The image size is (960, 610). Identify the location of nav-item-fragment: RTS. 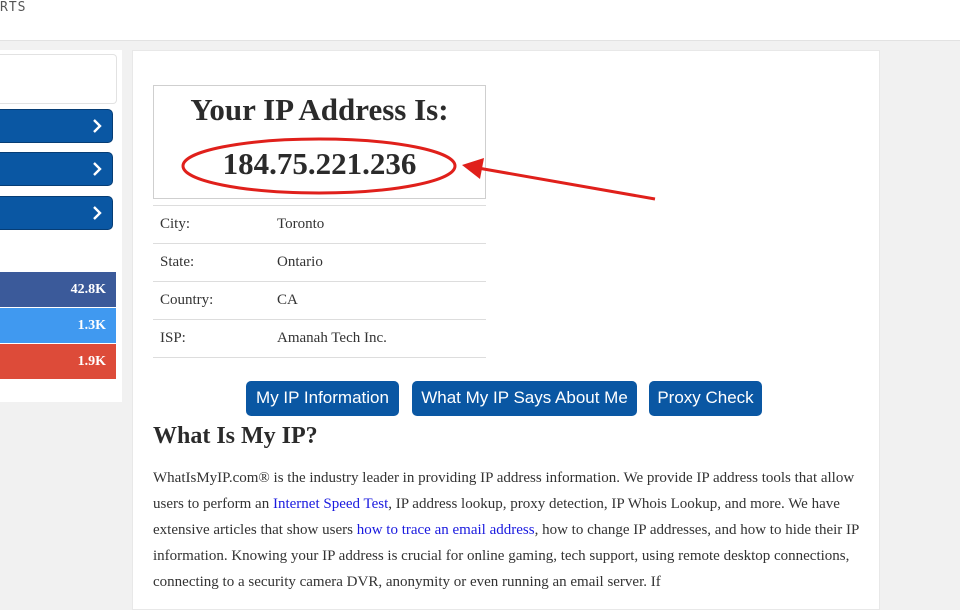
(13, 7).